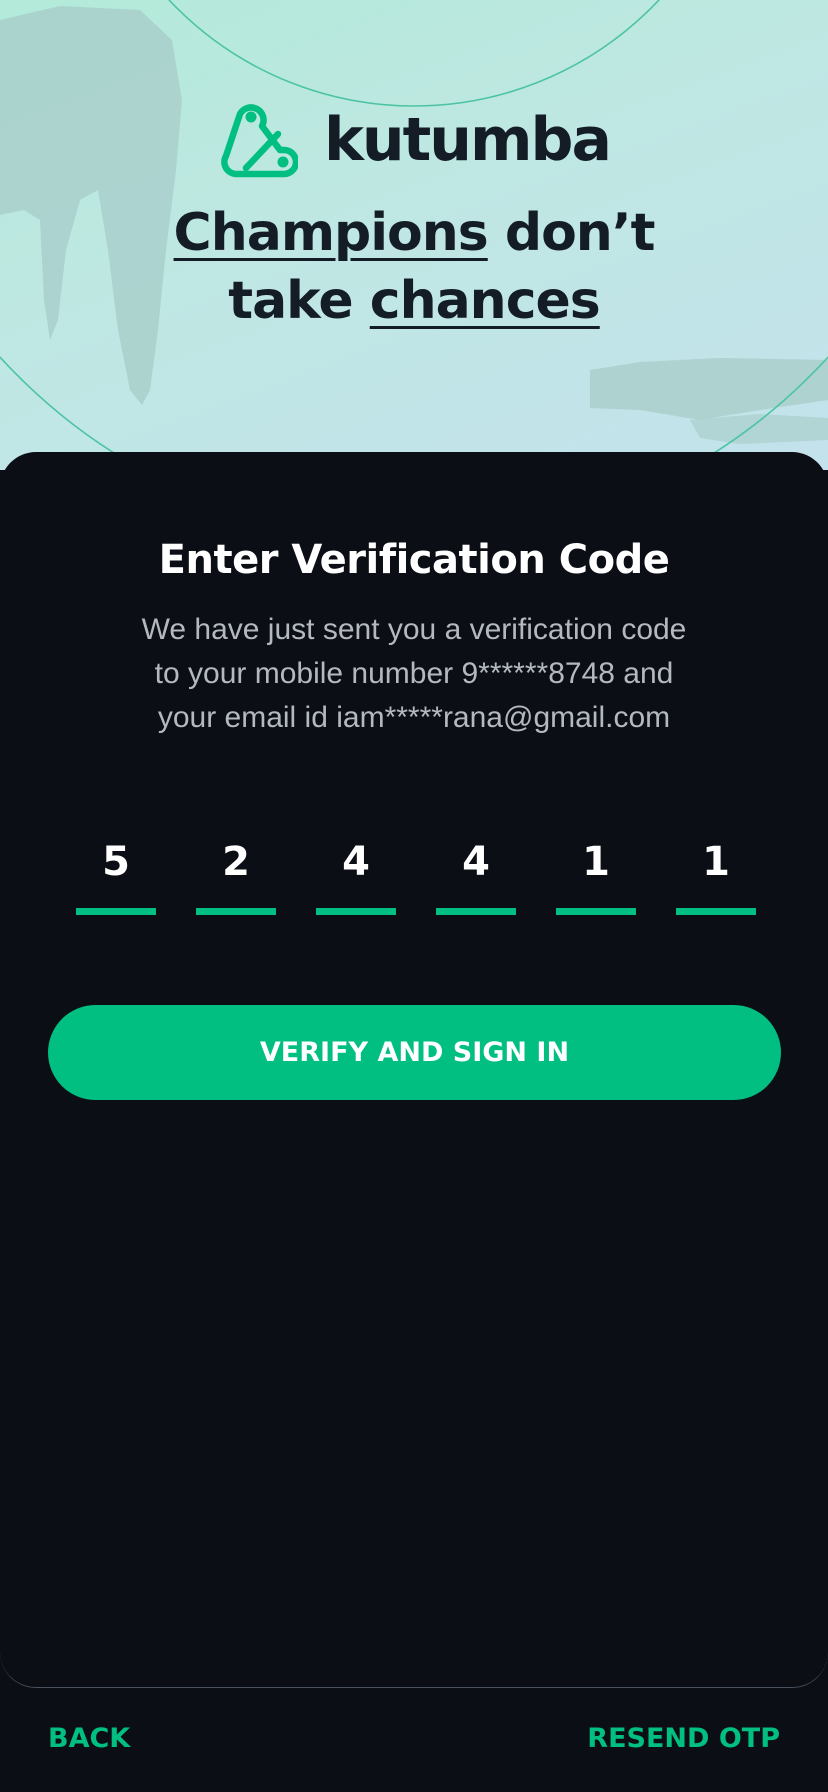  What do you see at coordinates (414, 882) in the screenshot?
I see `otp-input-group: 5 2 4 4 1 1` at bounding box center [414, 882].